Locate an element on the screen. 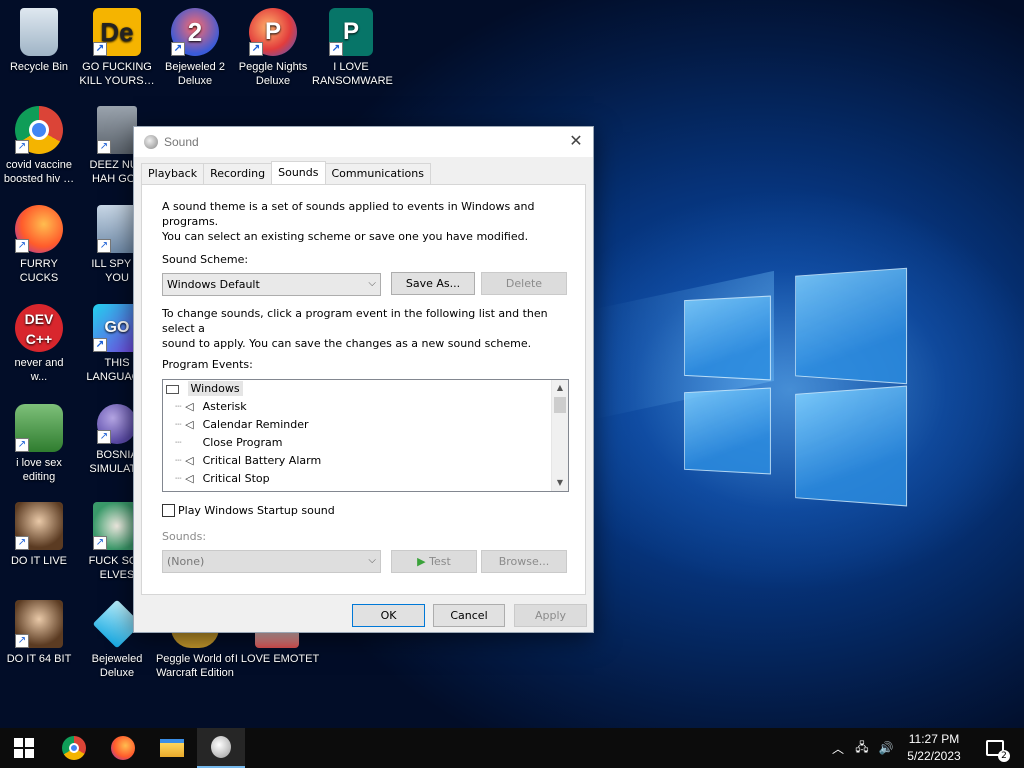  test-button: ▶ Test is located at coordinates (434, 561).